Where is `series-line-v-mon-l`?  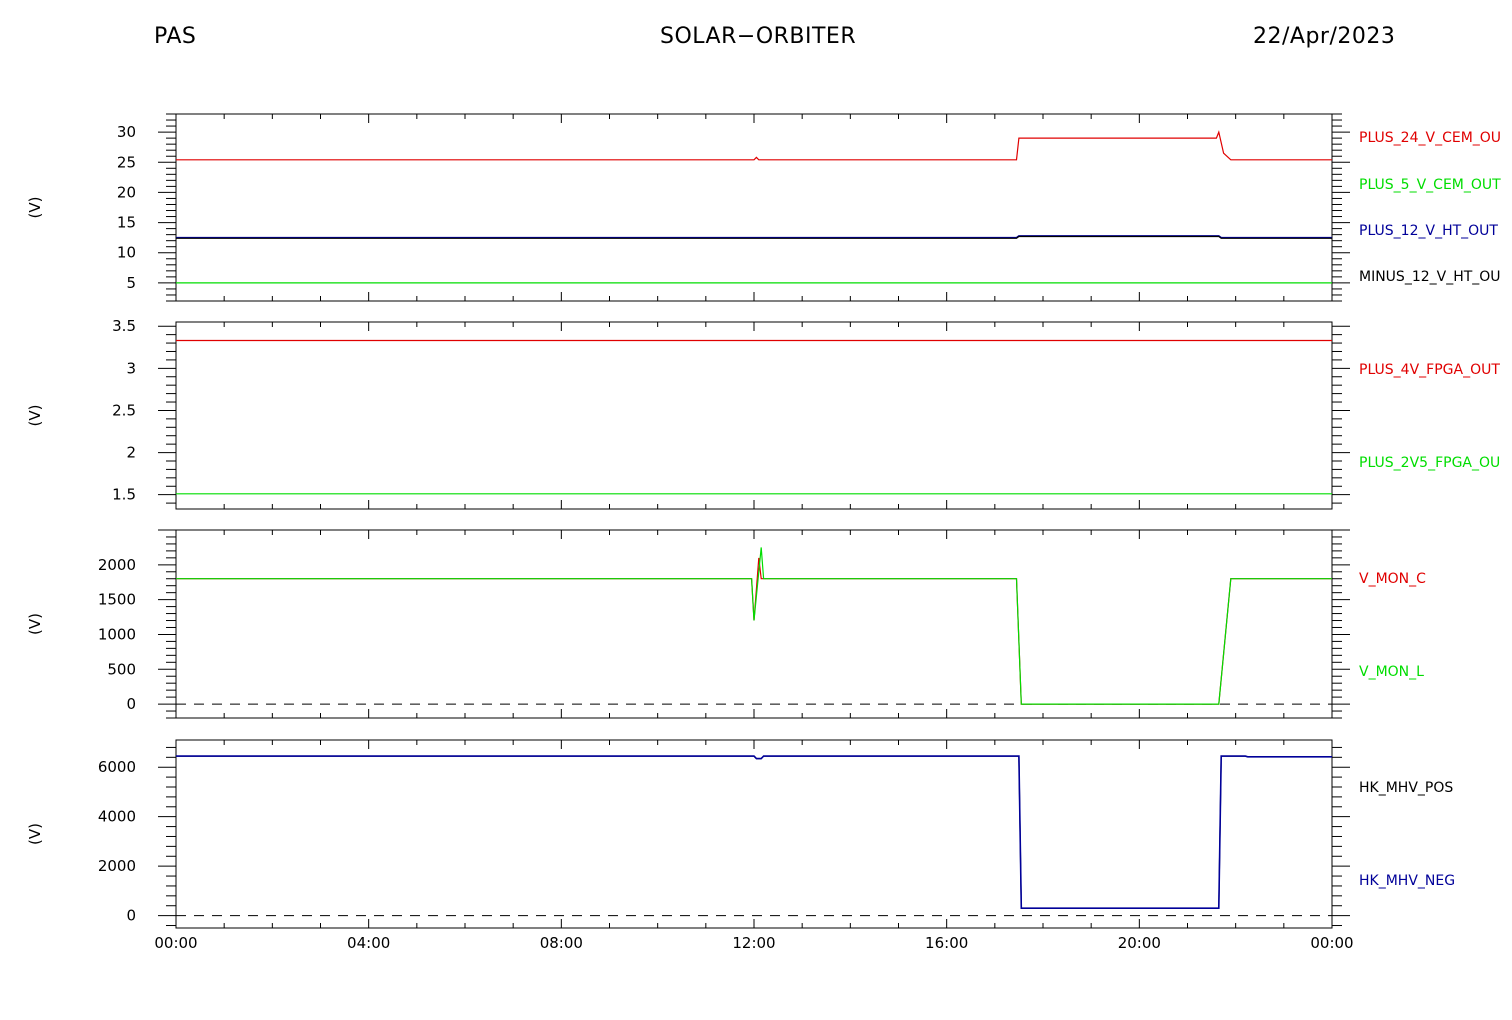 series-line-v-mon-l is located at coordinates (754, 626).